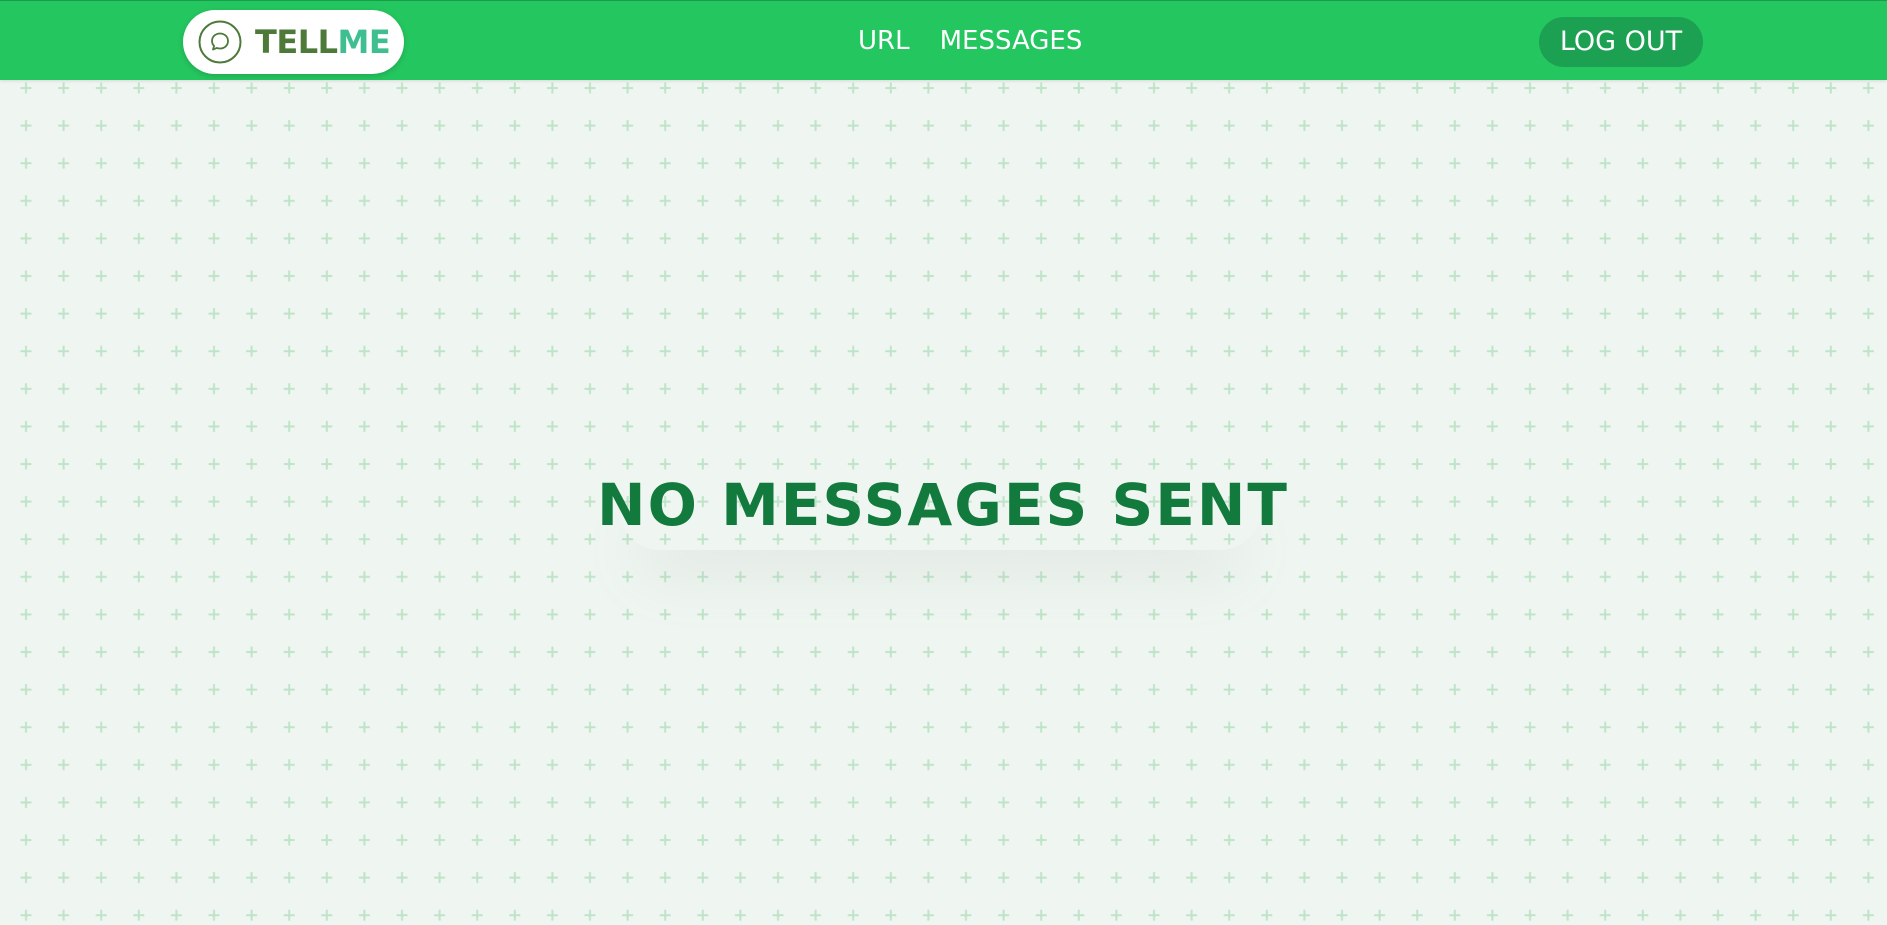  What do you see at coordinates (220, 42) in the screenshot?
I see `speech-bubble-icon` at bounding box center [220, 42].